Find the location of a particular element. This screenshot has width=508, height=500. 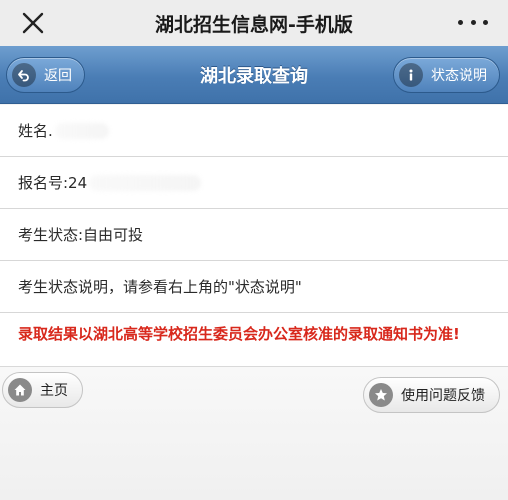

name-row: 姓名. is located at coordinates (254, 131).